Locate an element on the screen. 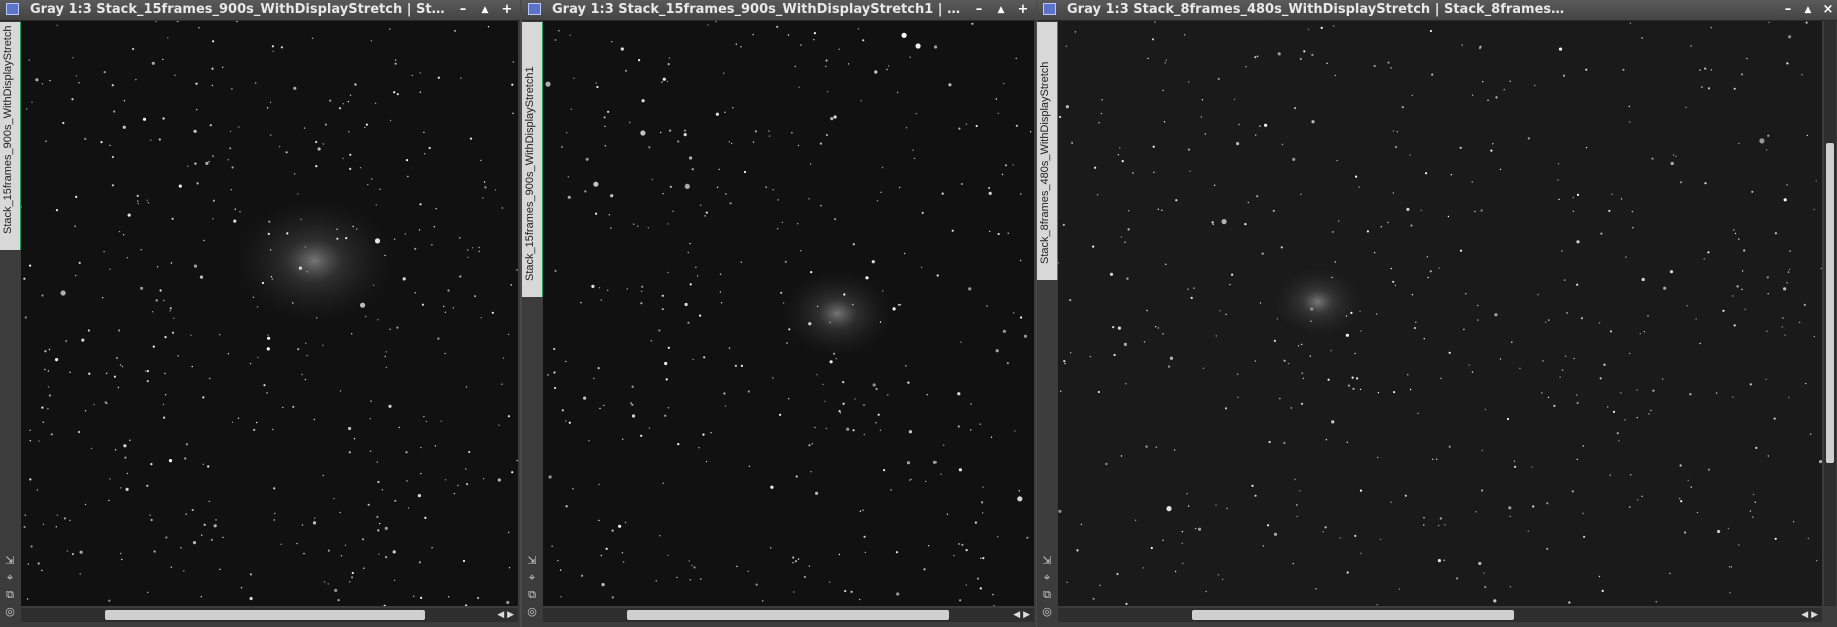 The width and height of the screenshot is (1837, 627). vertical-scroll-thumb is located at coordinates (1830, 303).